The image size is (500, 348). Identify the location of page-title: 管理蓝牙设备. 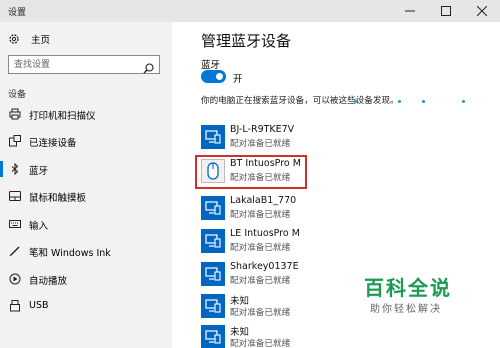
(246, 41).